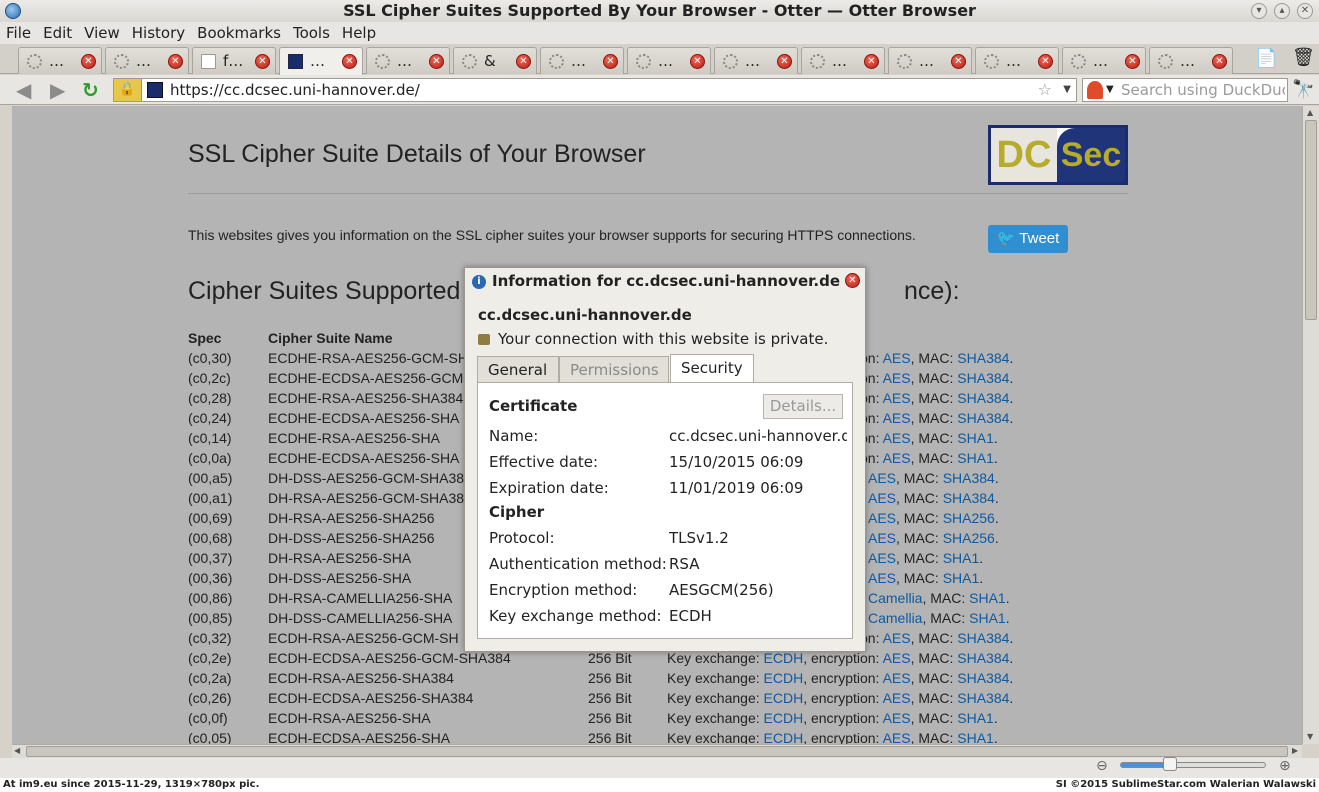 This screenshot has height=792, width=1319. Describe the element at coordinates (1067, 90) in the screenshot. I see `url-dropdown-icon: ▼` at that location.